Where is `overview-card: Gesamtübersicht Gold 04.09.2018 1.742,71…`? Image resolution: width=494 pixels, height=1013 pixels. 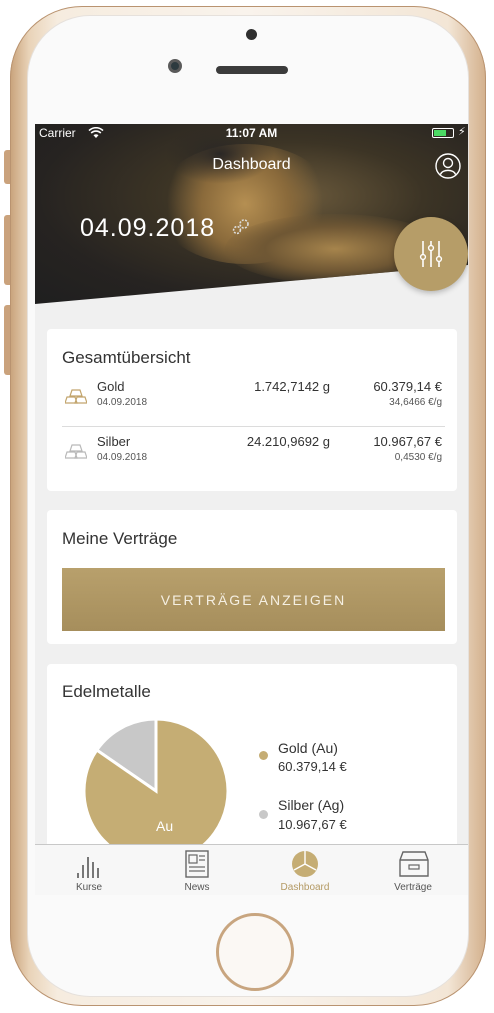 overview-card: Gesamtübersicht Gold 04.09.2018 1.742,71… is located at coordinates (252, 410).